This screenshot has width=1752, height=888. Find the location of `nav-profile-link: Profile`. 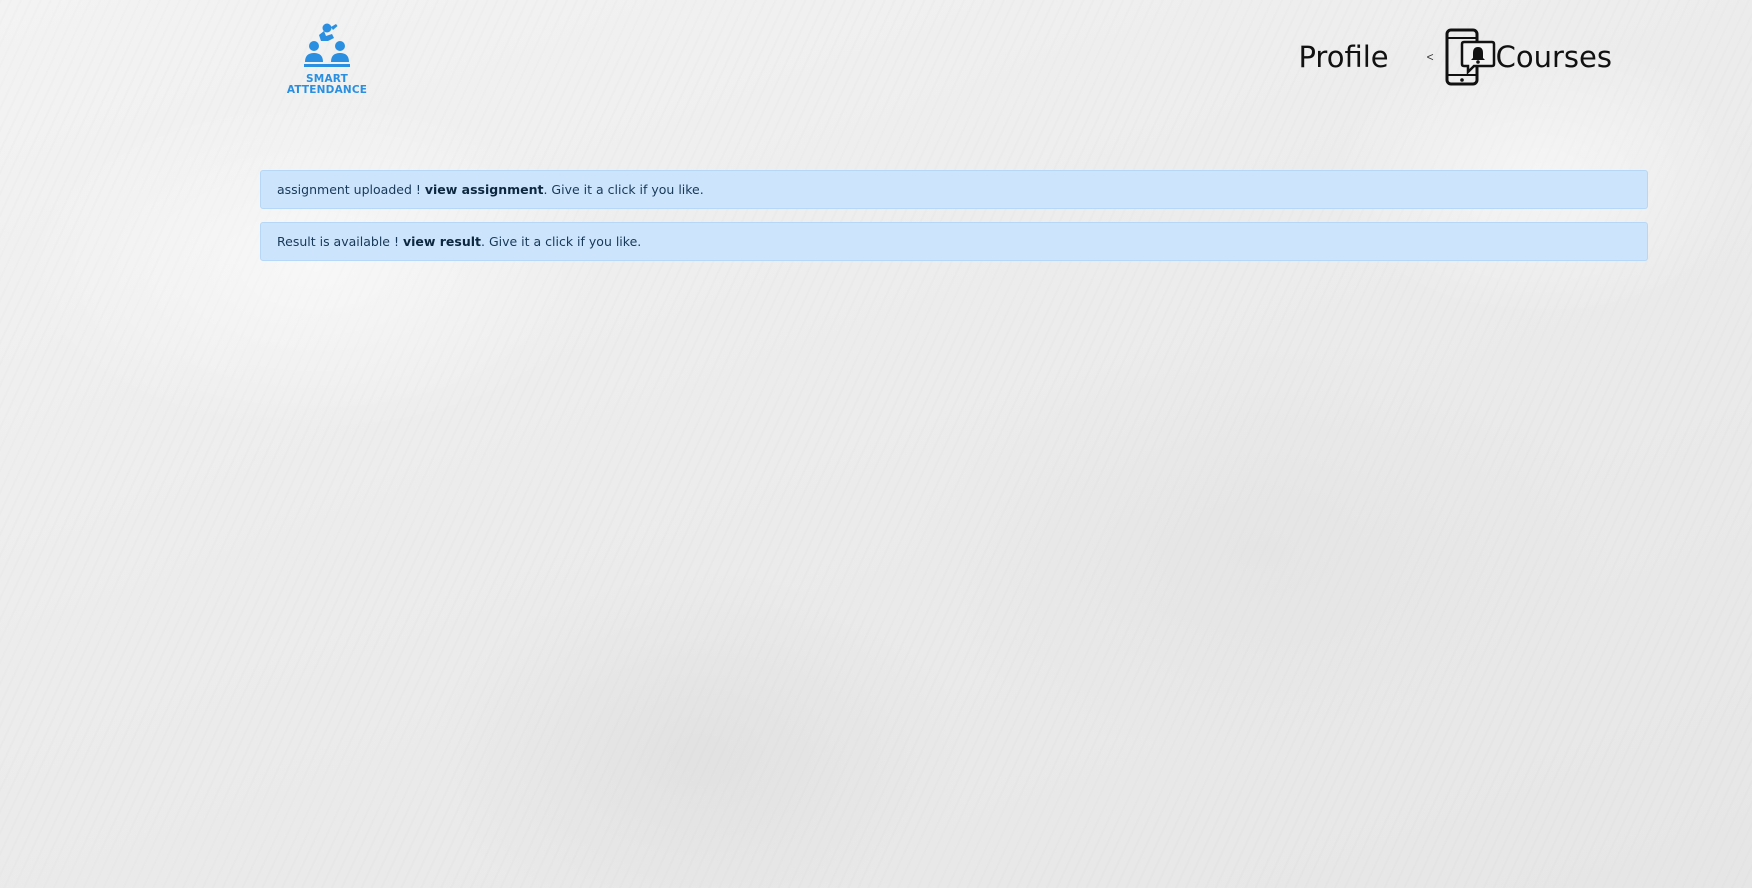

nav-profile-link: Profile is located at coordinates (1343, 57).